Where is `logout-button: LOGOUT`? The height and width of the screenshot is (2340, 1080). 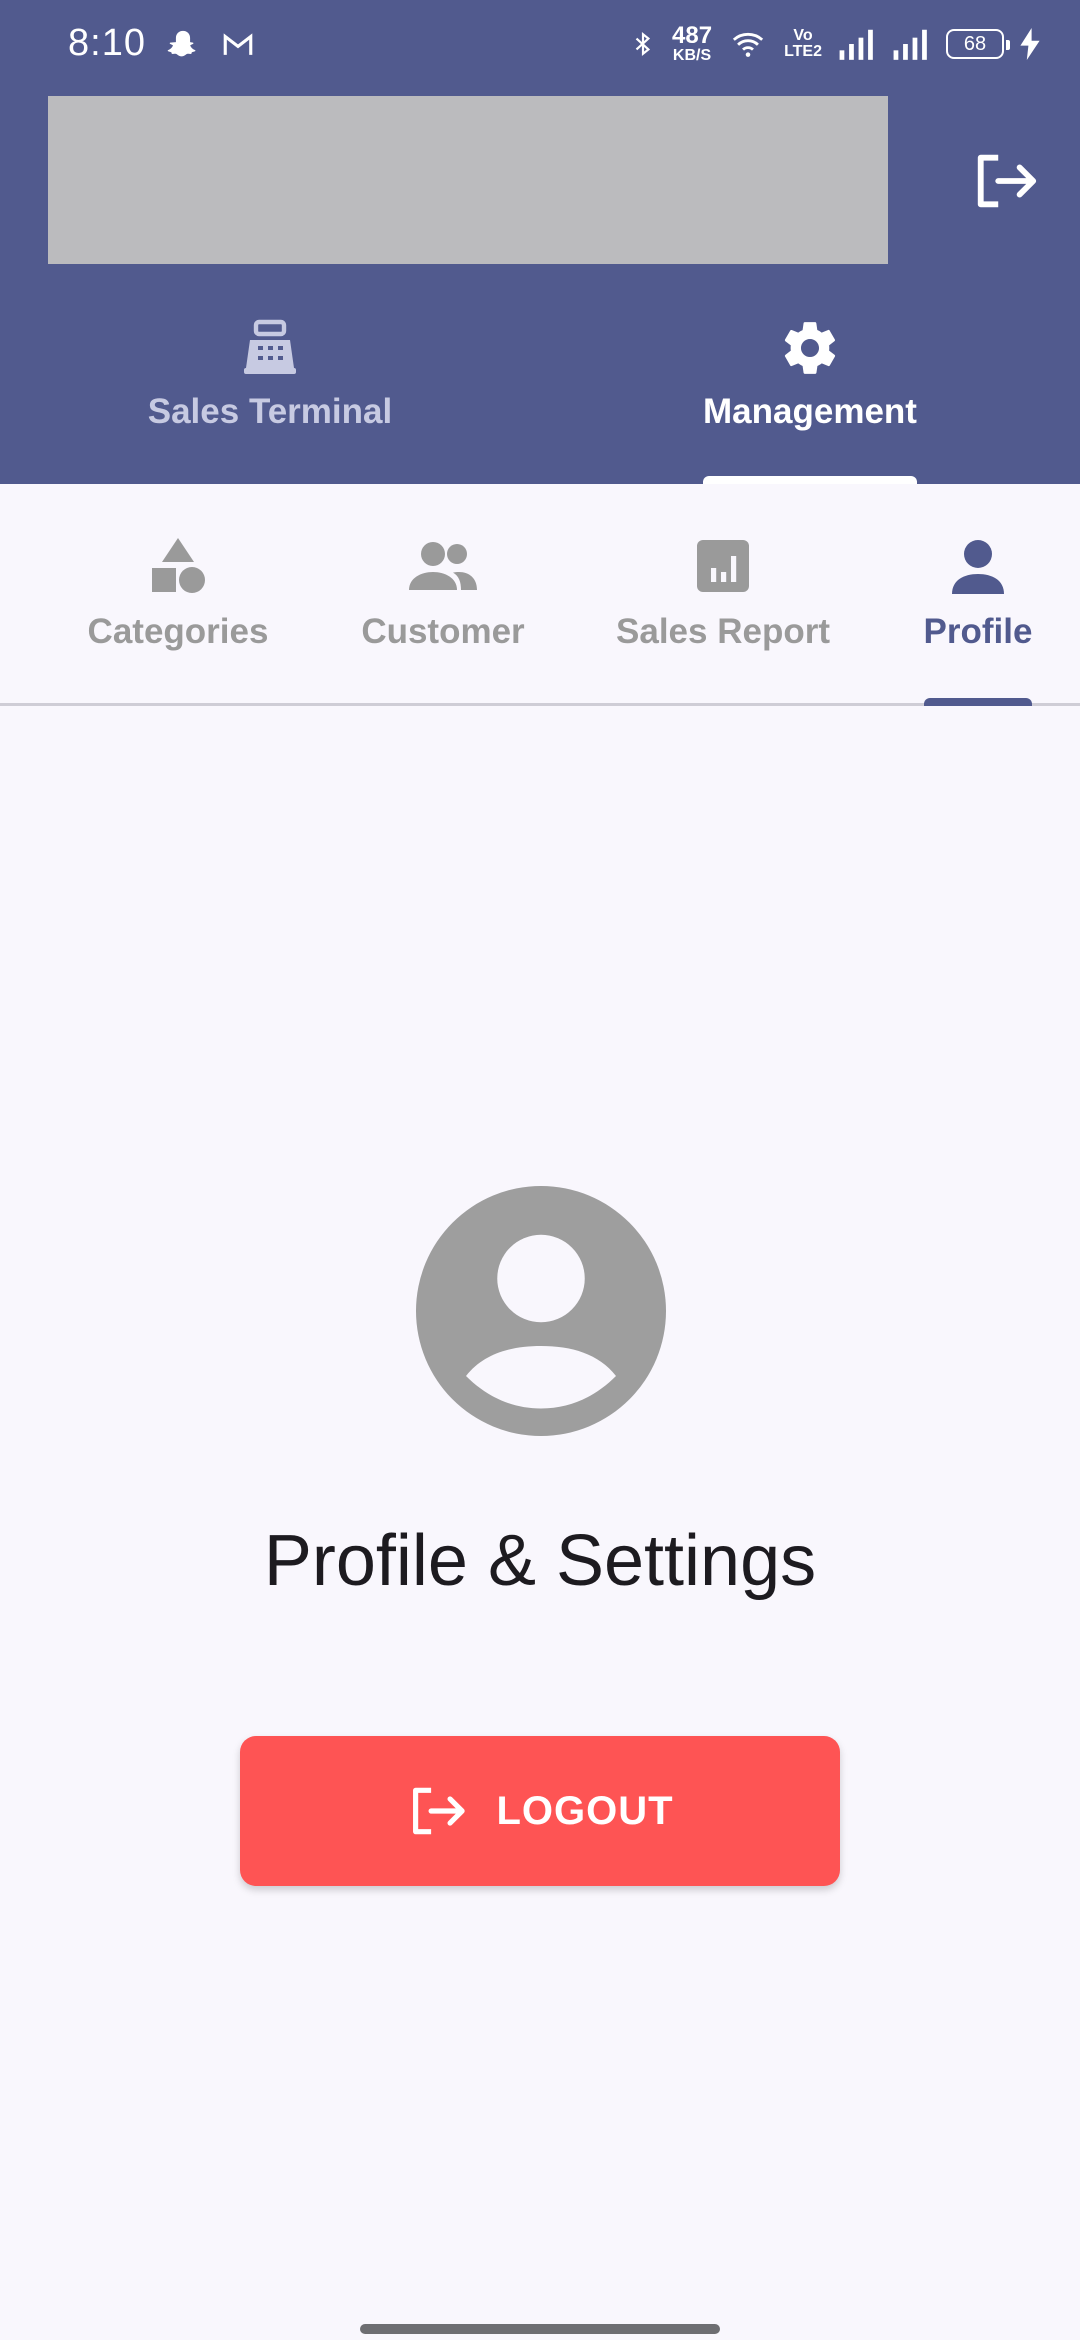
logout-button: LOGOUT is located at coordinates (540, 1811).